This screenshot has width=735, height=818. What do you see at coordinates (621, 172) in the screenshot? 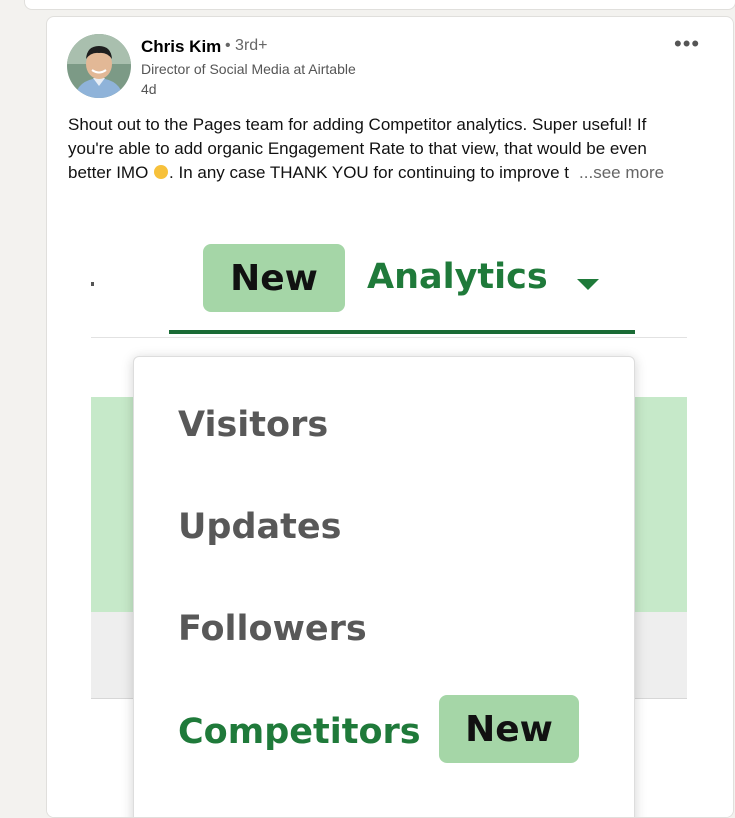
I see `see-more-link: ...see more` at bounding box center [621, 172].